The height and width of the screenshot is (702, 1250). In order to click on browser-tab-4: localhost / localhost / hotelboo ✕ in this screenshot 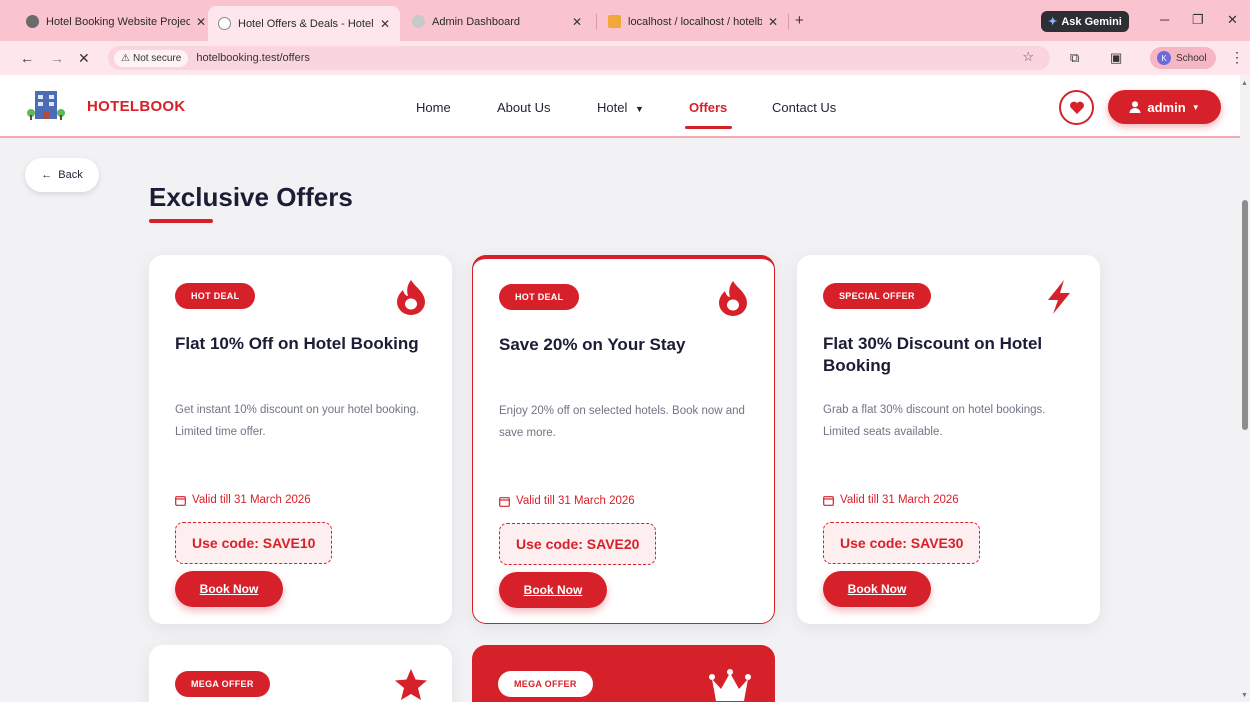, I will do `click(693, 21)`.